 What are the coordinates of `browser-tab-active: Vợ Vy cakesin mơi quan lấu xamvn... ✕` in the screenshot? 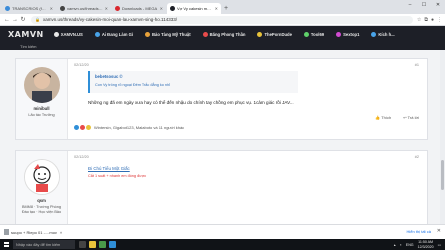 It's located at (194, 8).